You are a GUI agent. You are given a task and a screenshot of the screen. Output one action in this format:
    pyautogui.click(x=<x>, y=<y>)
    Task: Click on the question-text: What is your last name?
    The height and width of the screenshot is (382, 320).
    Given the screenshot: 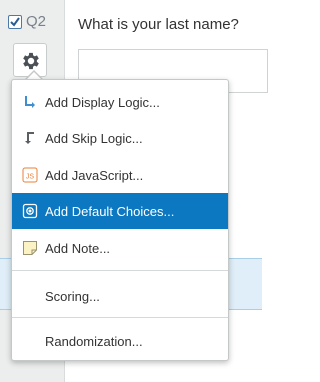 What is the action you would take?
    pyautogui.click(x=158, y=24)
    